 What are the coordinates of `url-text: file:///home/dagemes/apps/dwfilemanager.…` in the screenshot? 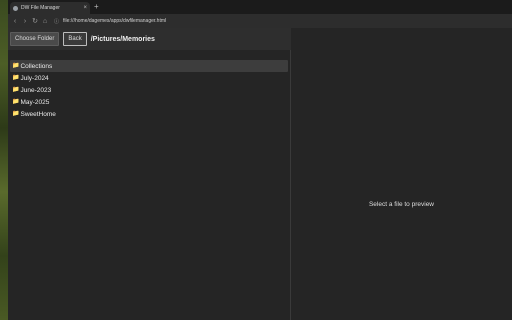 It's located at (114, 21).